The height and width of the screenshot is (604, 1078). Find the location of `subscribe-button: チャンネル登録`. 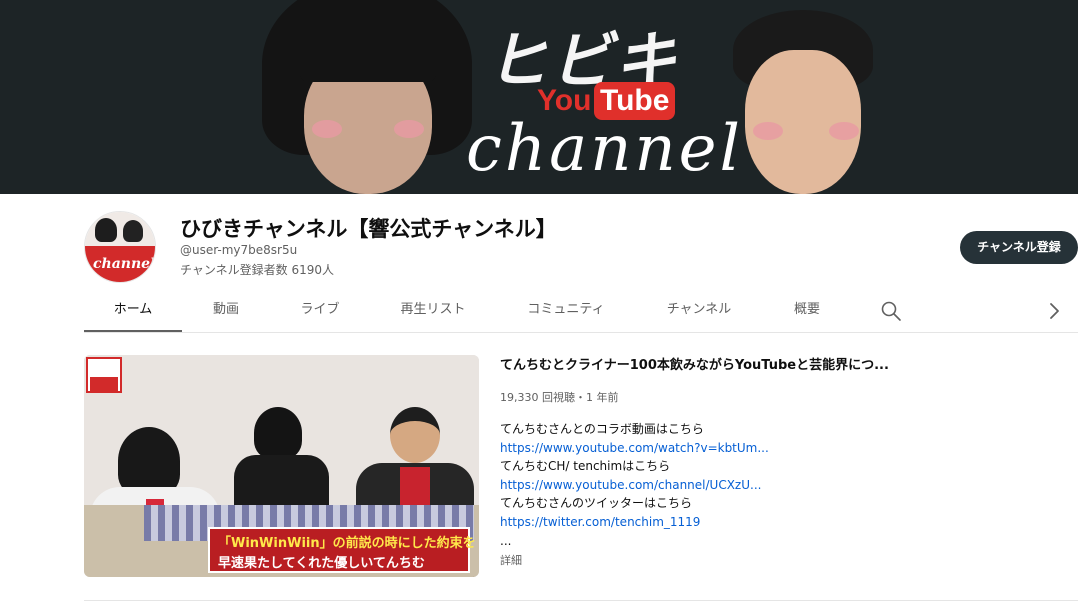

subscribe-button: チャンネル登録 is located at coordinates (1019, 247).